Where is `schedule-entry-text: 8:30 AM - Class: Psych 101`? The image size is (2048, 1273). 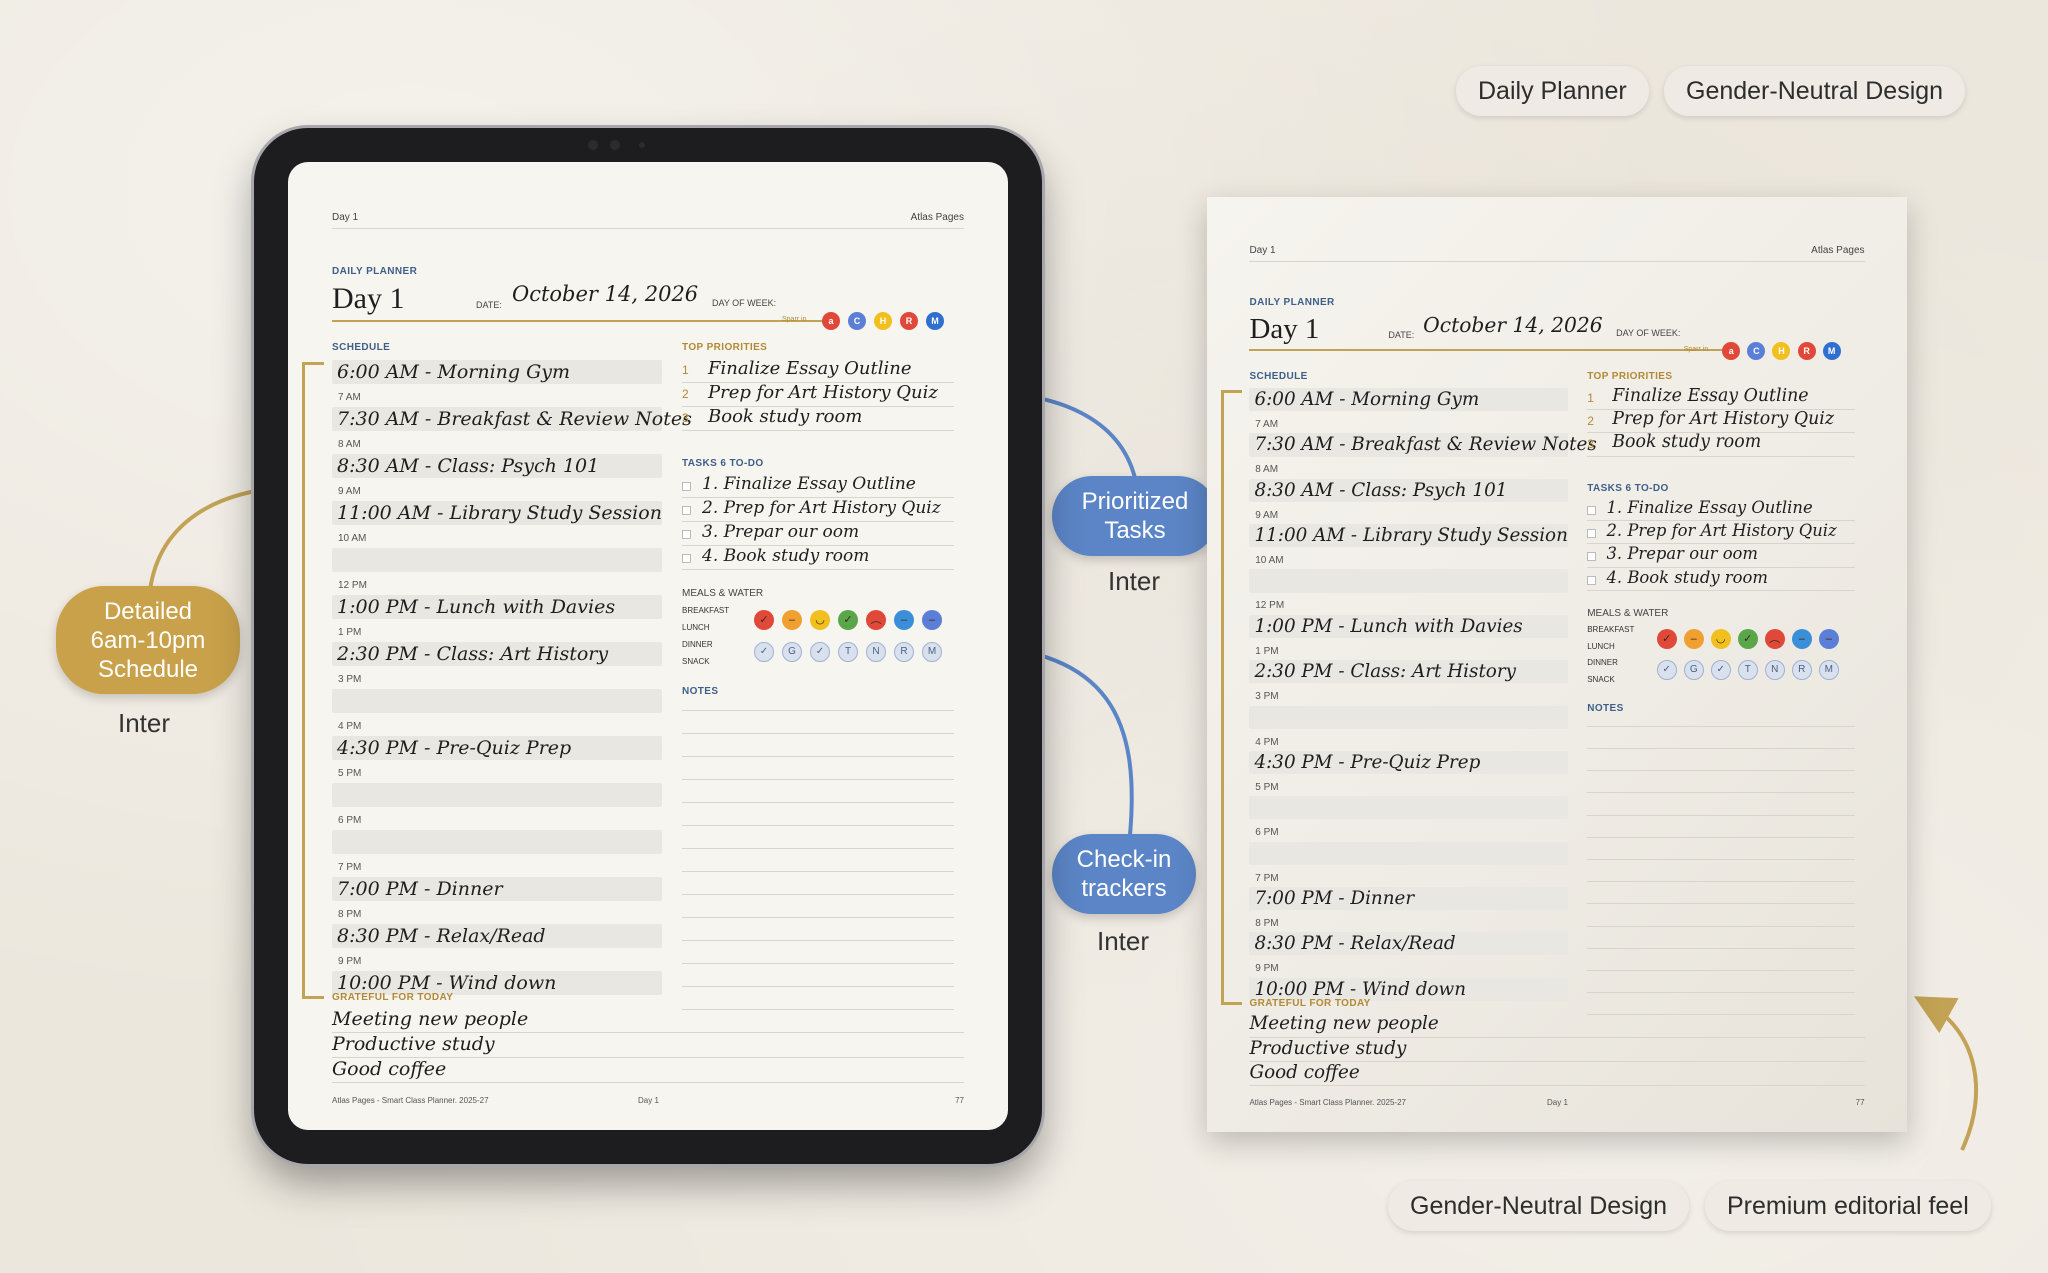 schedule-entry-text: 8:30 AM - Class: Psych 101 is located at coordinates (468, 466).